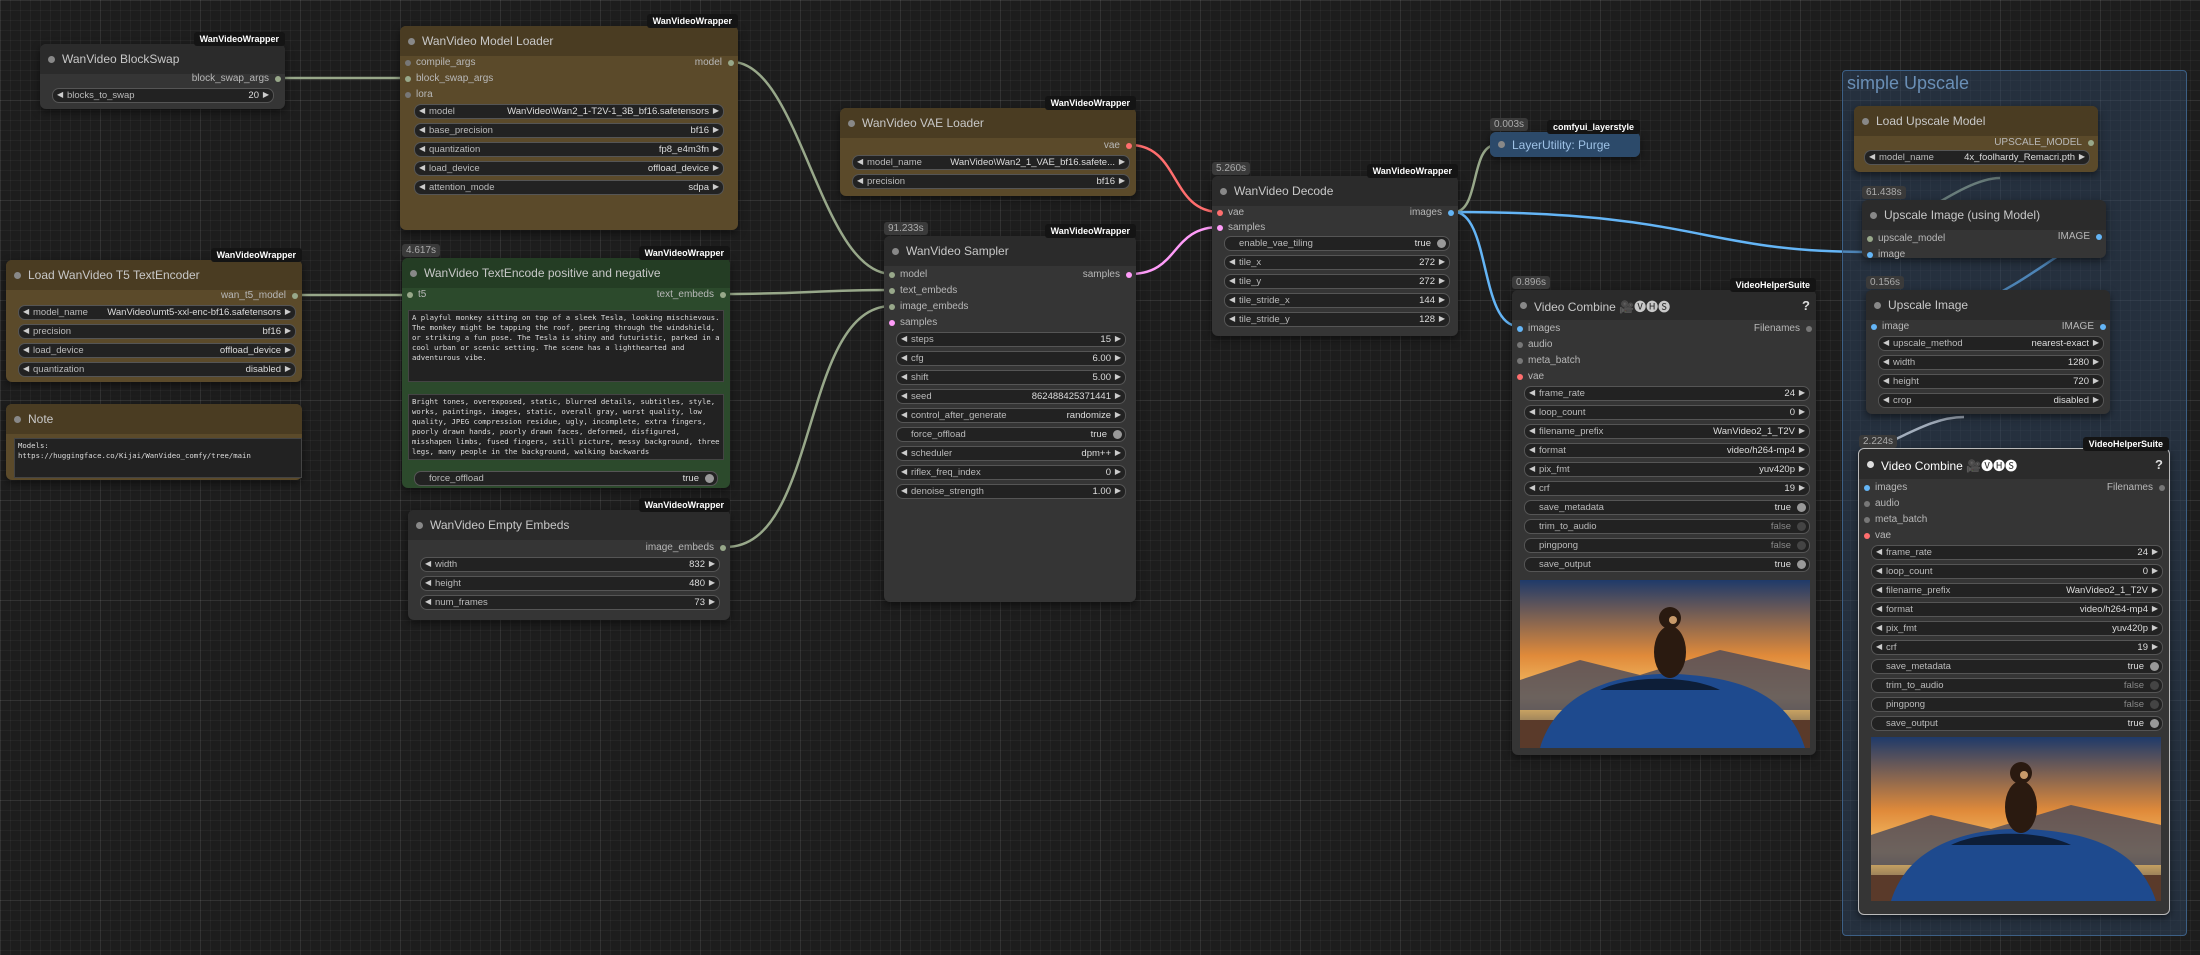 This screenshot has height=955, width=2200. Describe the element at coordinates (1806, 305) in the screenshot. I see `help-icon: ?` at that location.